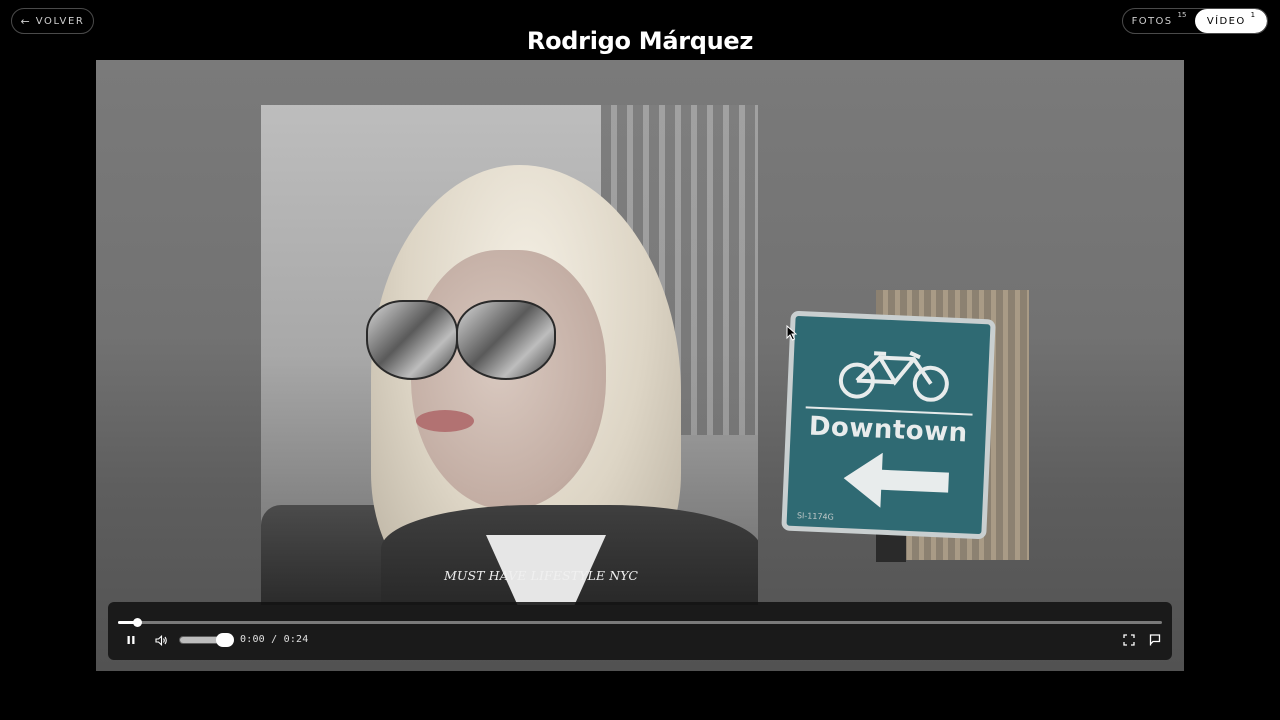 This screenshot has width=1280, height=720. I want to click on fullscreen-icon, so click(1129, 640).